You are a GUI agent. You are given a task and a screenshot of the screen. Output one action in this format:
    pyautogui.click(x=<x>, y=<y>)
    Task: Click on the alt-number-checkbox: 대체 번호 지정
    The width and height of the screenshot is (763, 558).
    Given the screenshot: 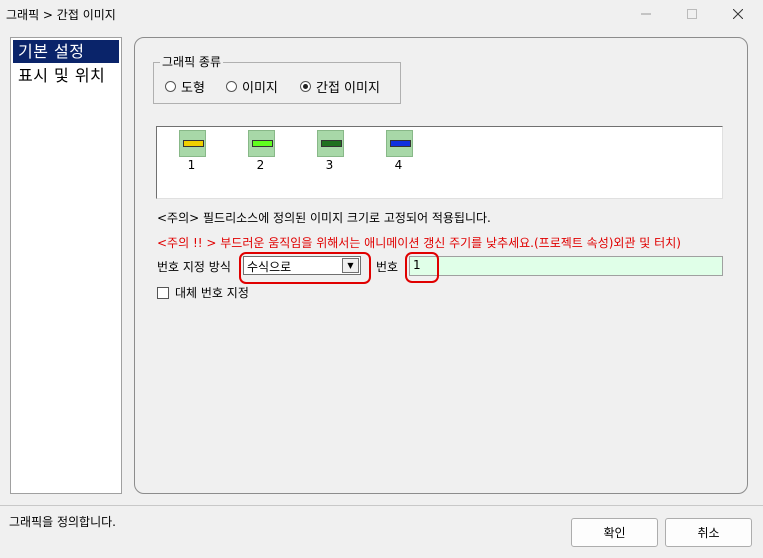 What is the action you would take?
    pyautogui.click(x=203, y=292)
    